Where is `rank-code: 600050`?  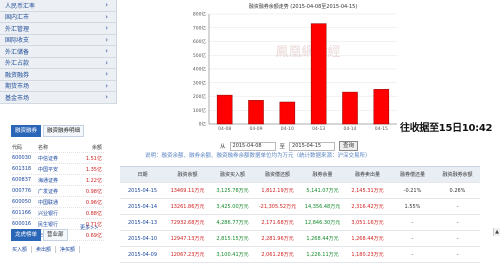 rank-code: 600050 is located at coordinates (25, 202).